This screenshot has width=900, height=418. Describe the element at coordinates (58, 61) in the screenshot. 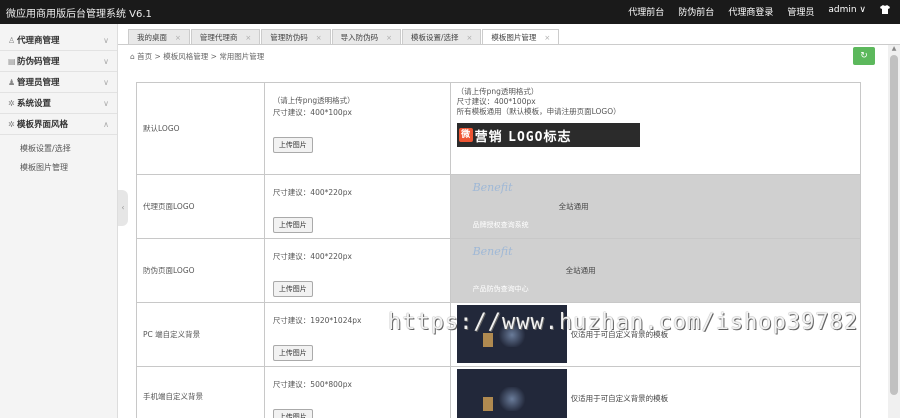

I see `sidebar-item-codes: ▤防伪码管理 ∨` at that location.